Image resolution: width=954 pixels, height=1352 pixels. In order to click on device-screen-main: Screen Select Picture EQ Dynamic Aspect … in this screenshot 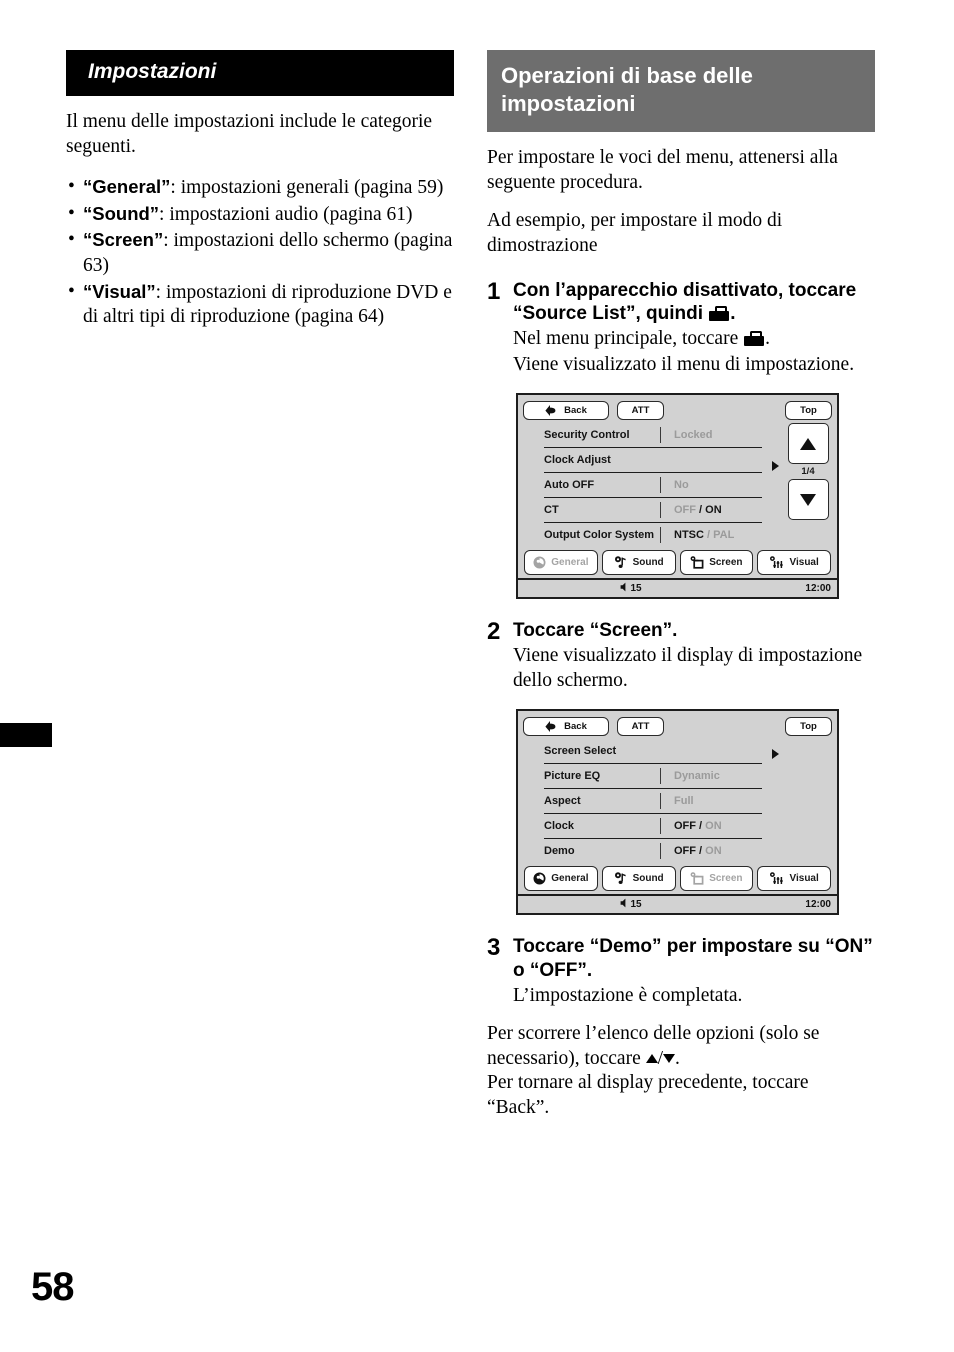, I will do `click(677, 801)`.